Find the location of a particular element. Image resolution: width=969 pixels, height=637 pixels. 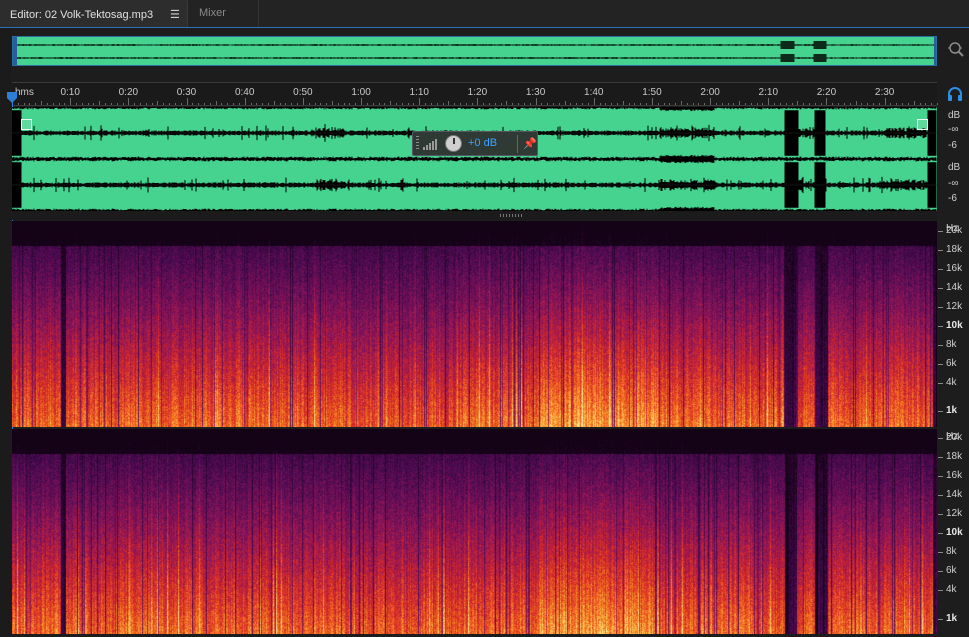

hz-tick-label: 14k is located at coordinates (954, 495).